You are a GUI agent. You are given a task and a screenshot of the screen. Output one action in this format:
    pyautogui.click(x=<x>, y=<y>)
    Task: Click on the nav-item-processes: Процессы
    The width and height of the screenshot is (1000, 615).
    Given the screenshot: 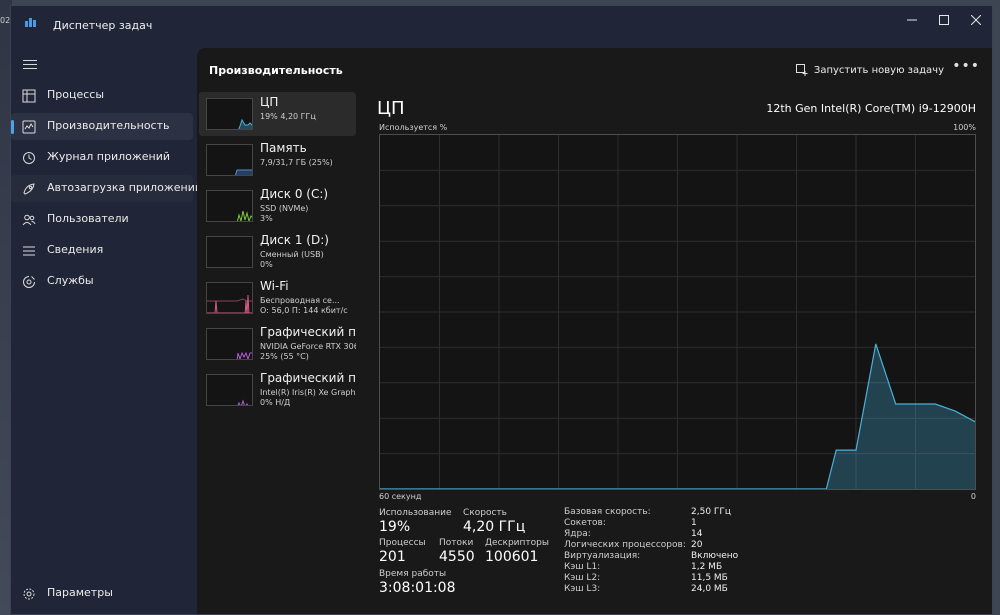 What is the action you would take?
    pyautogui.click(x=102, y=95)
    